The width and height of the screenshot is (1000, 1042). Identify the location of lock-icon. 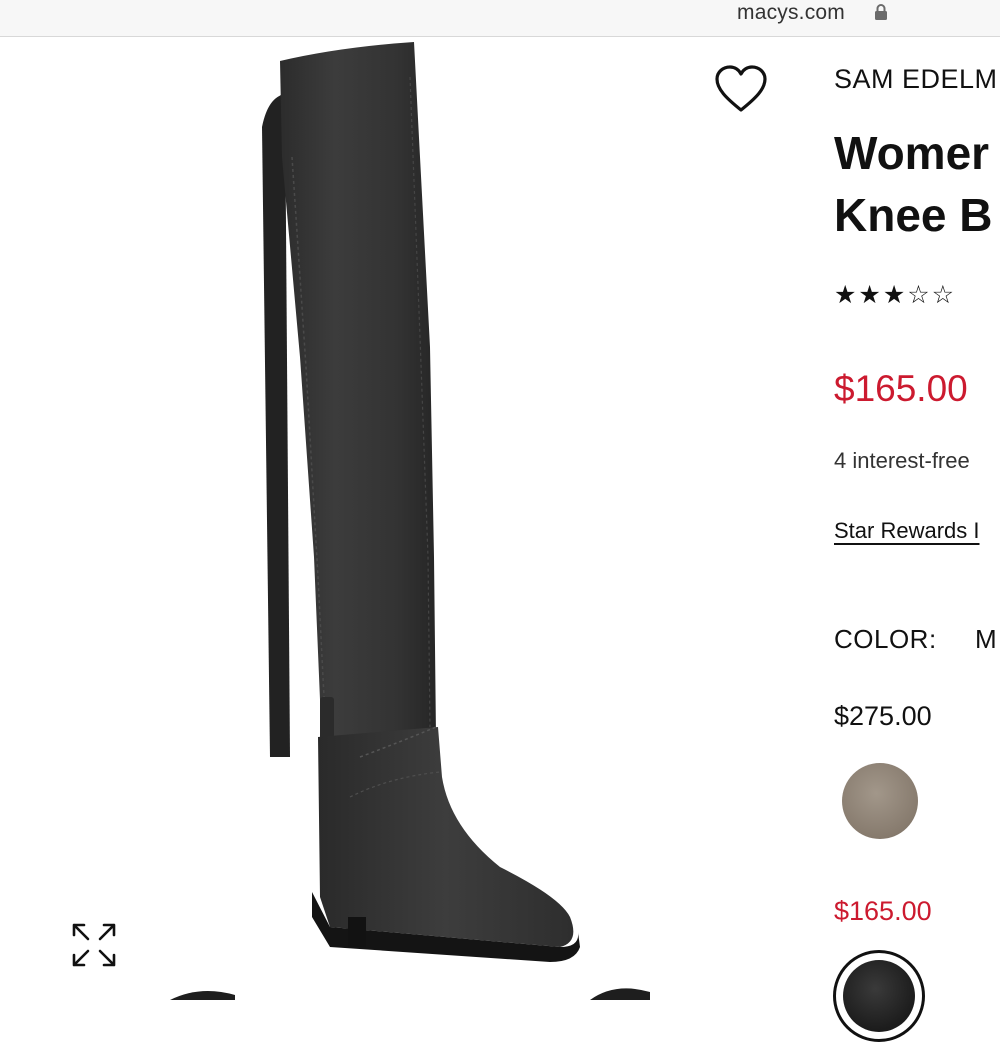
(881, 14).